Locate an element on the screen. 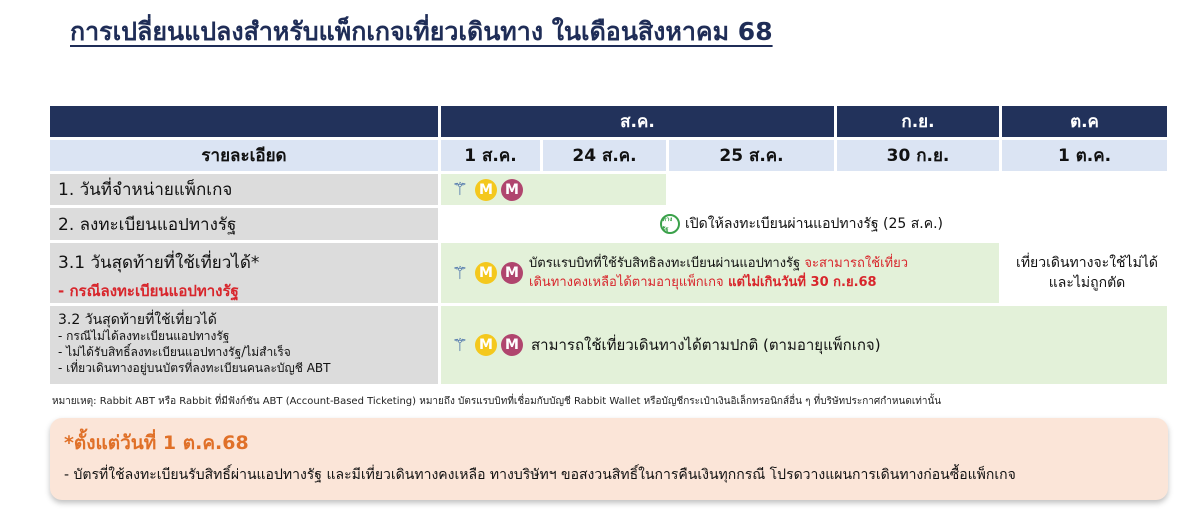 The height and width of the screenshot is (516, 1194). row-label: 1. วันที่จำหน่ายแพ็กเกจ is located at coordinates (244, 189).